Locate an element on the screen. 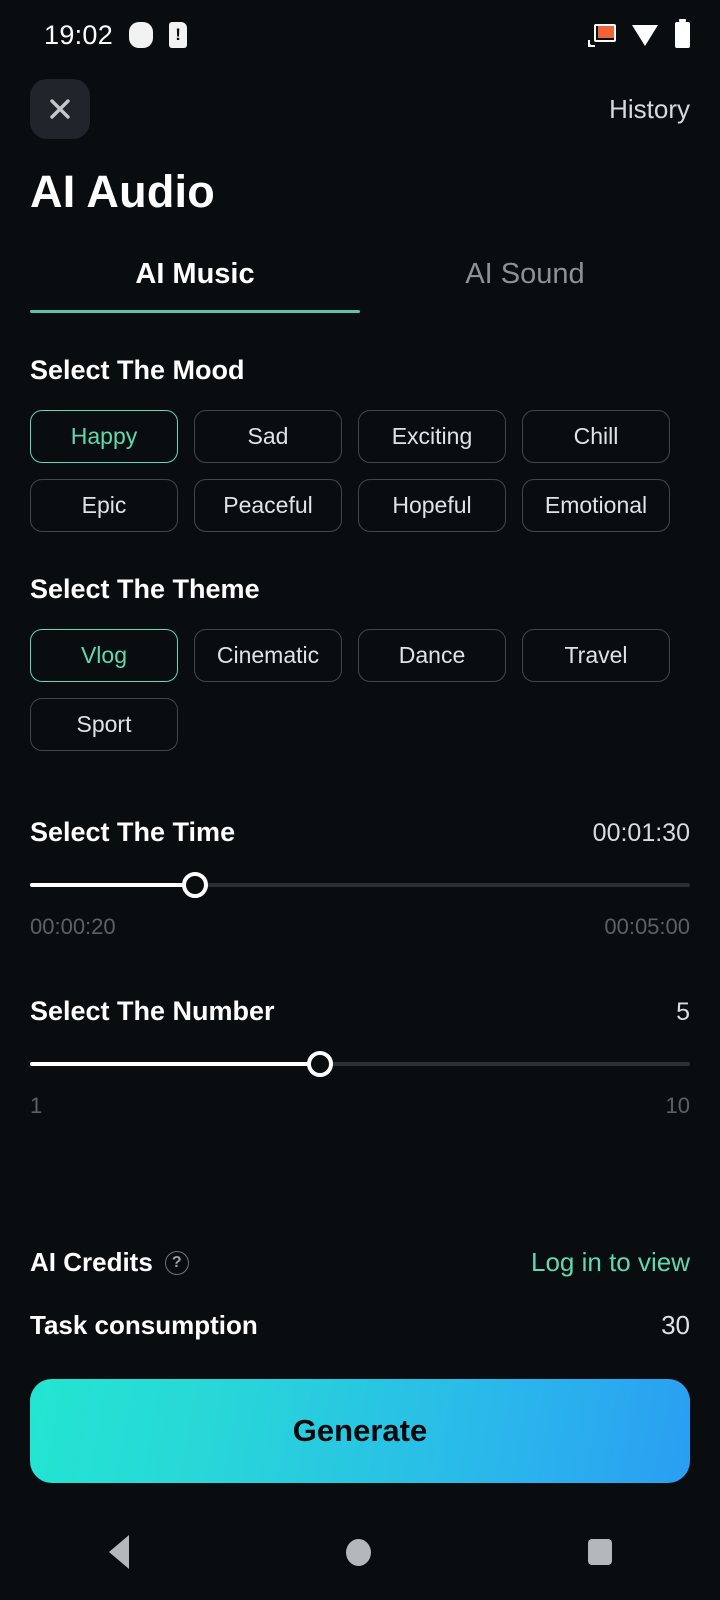 The width and height of the screenshot is (720, 1600). cast-icon is located at coordinates (602, 35).